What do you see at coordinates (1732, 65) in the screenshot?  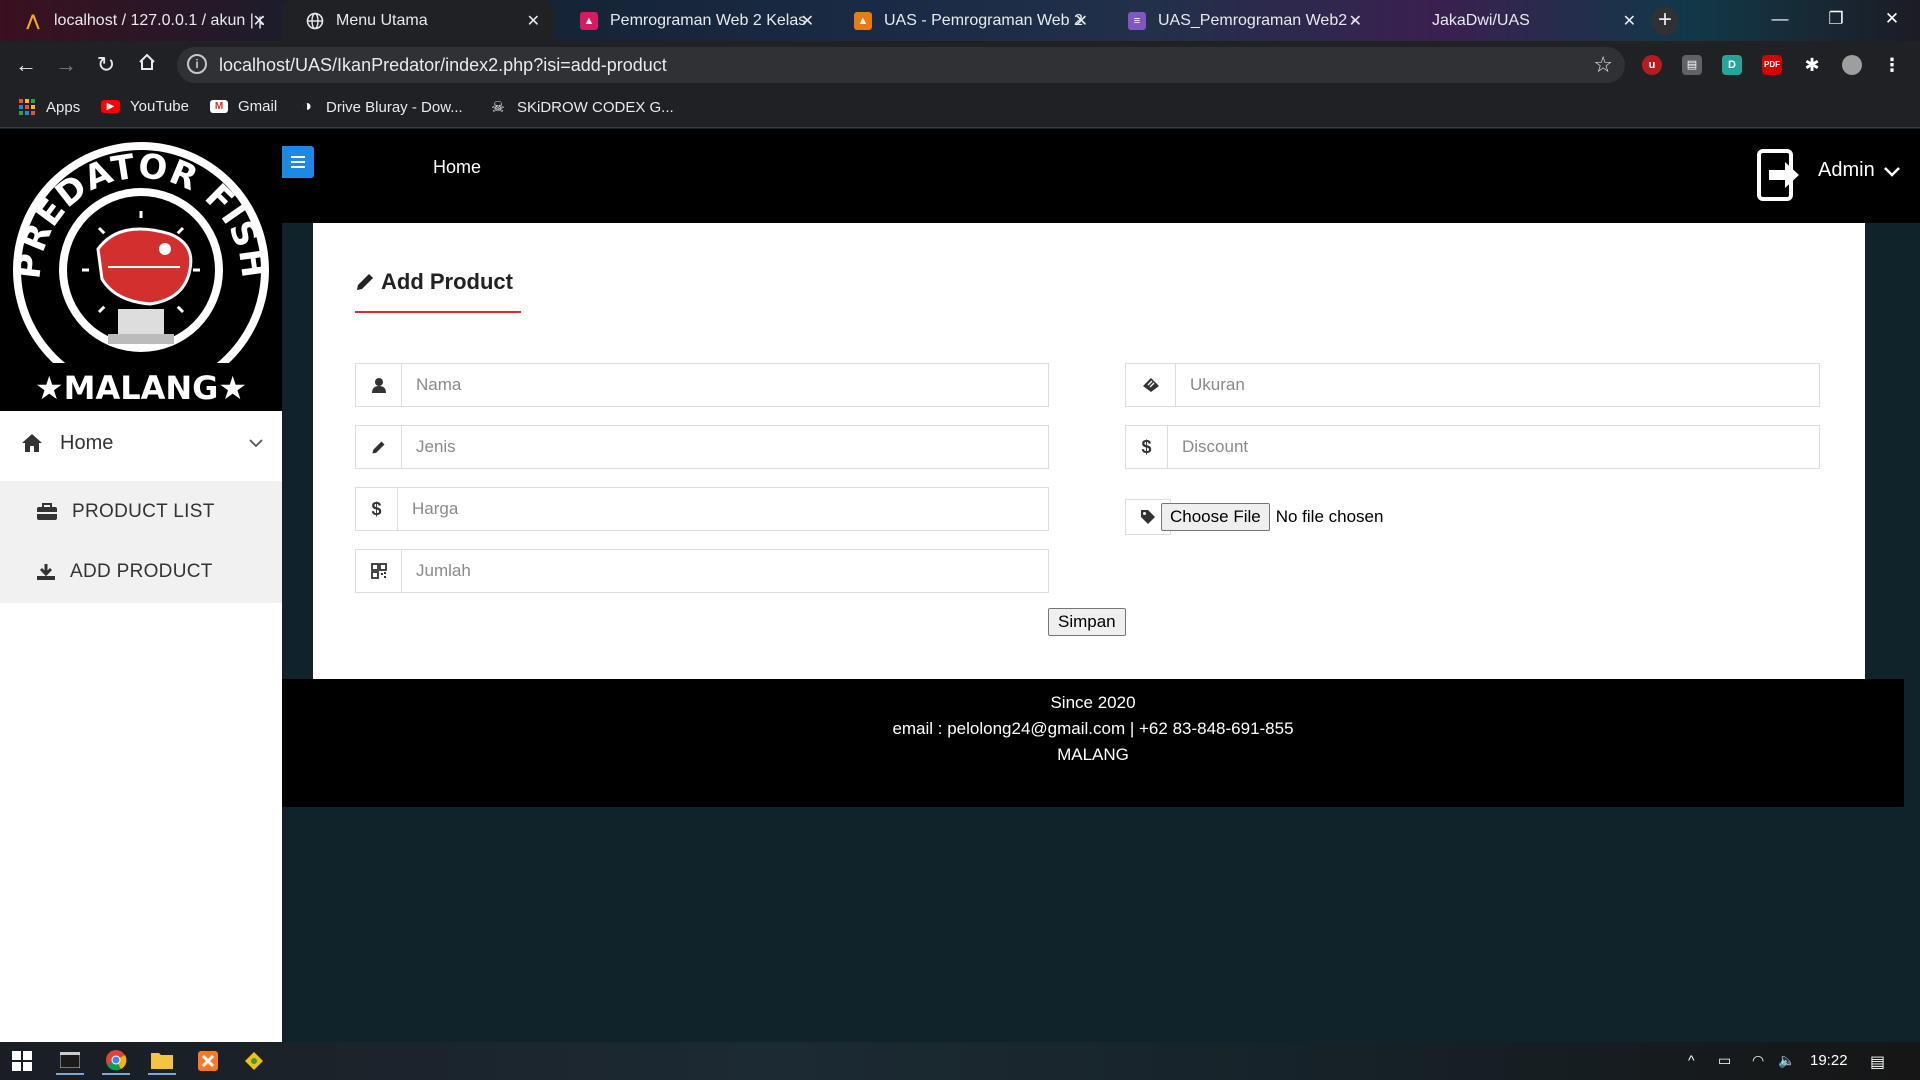 I see `d-extension-icon: D` at bounding box center [1732, 65].